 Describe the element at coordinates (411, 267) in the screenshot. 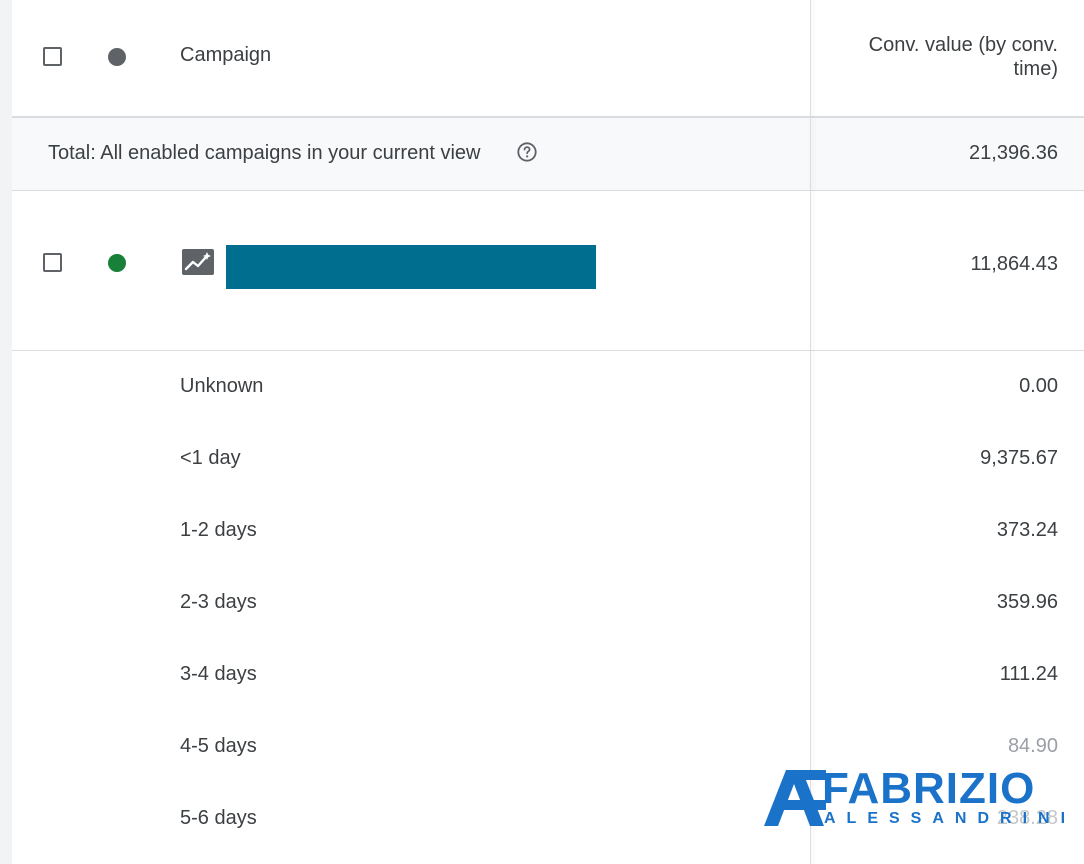

I see `campaign-name-redacted` at that location.